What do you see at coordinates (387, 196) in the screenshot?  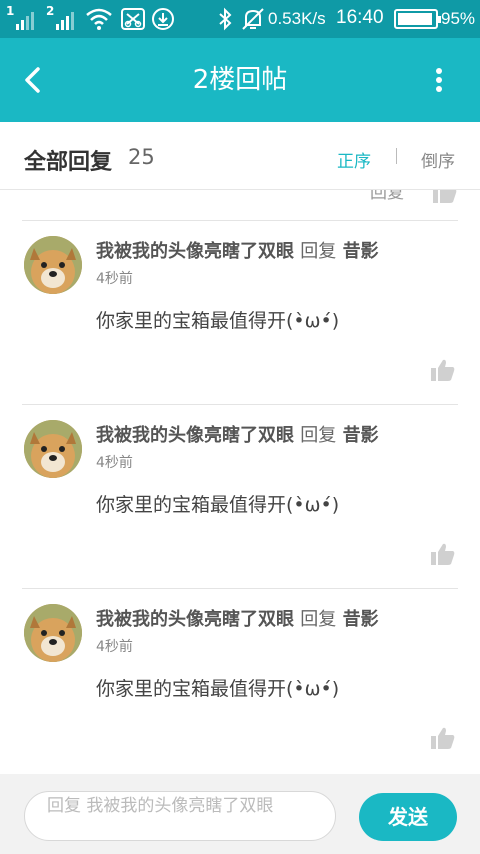 I see `reply-link: 回复` at bounding box center [387, 196].